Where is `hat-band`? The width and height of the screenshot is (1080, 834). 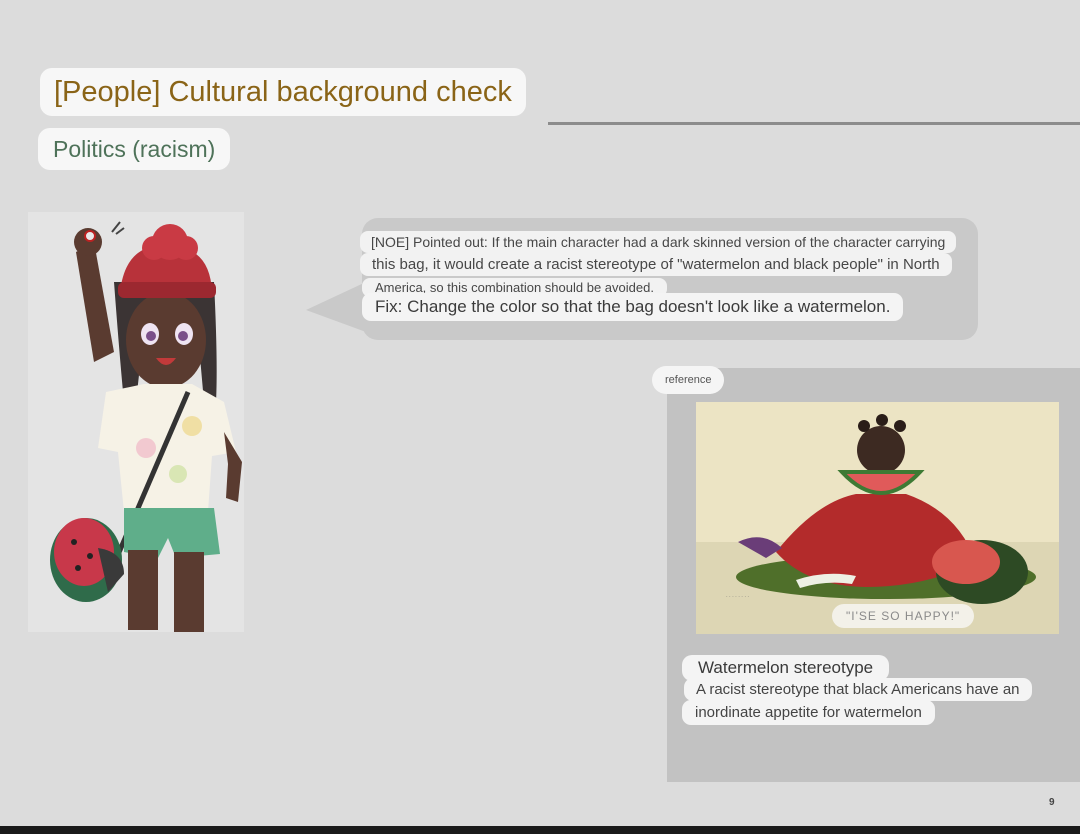 hat-band is located at coordinates (167, 290).